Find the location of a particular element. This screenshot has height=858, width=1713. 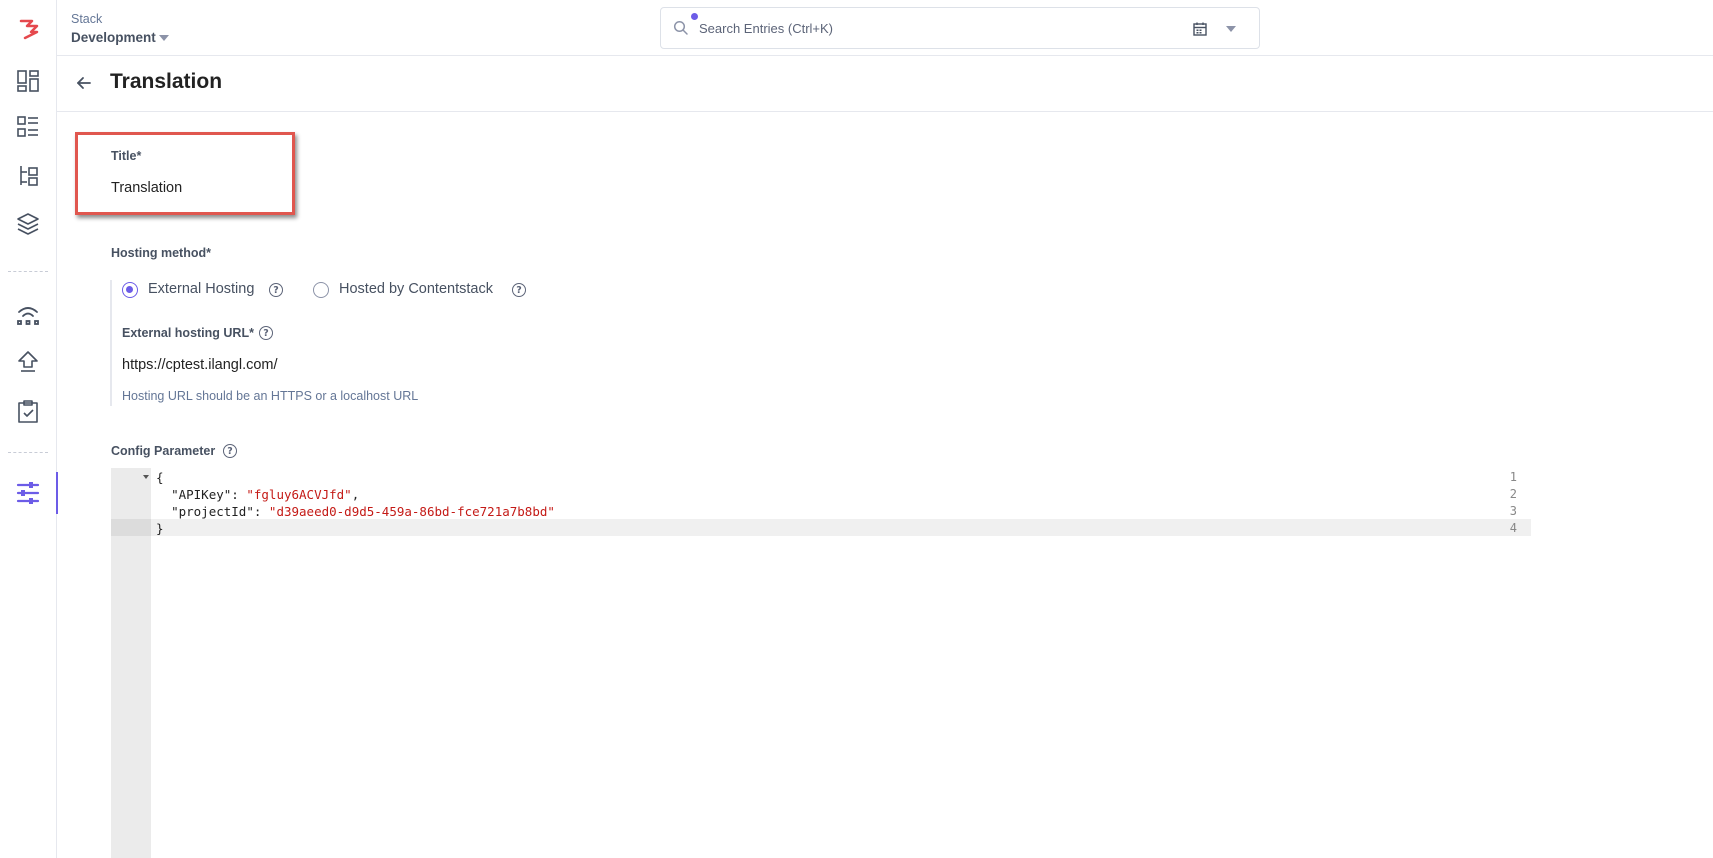

stack-label: Stack is located at coordinates (87, 19).